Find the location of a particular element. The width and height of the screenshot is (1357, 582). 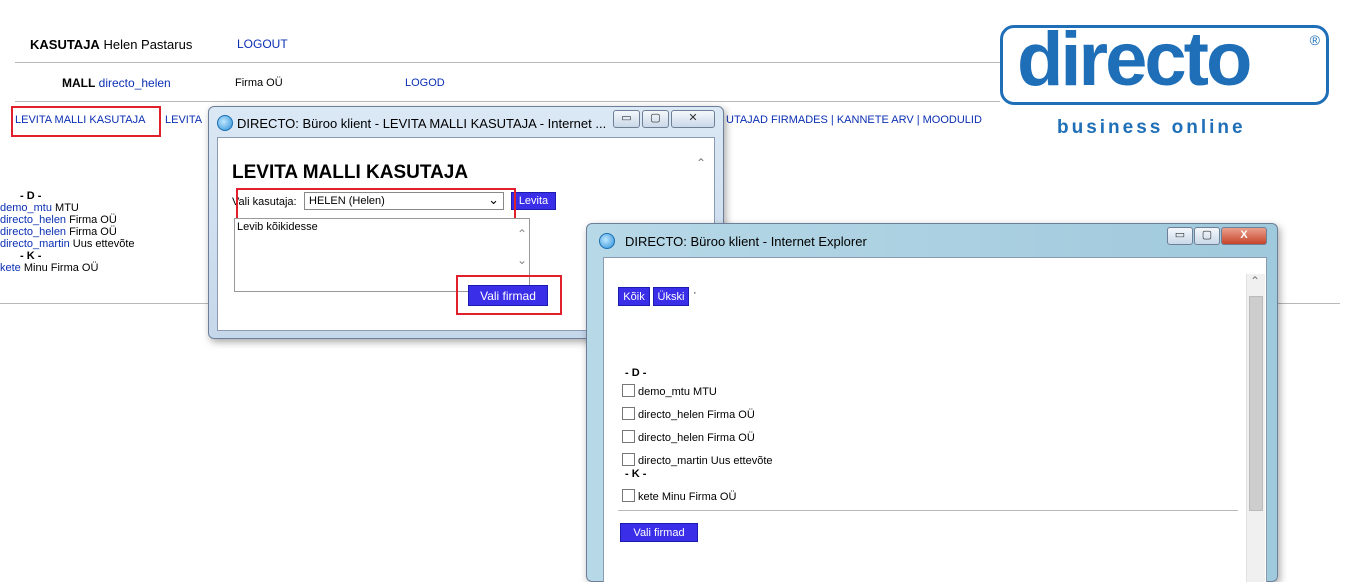

company-checkbox-row: demo_mtu MTU is located at coordinates (669, 391).